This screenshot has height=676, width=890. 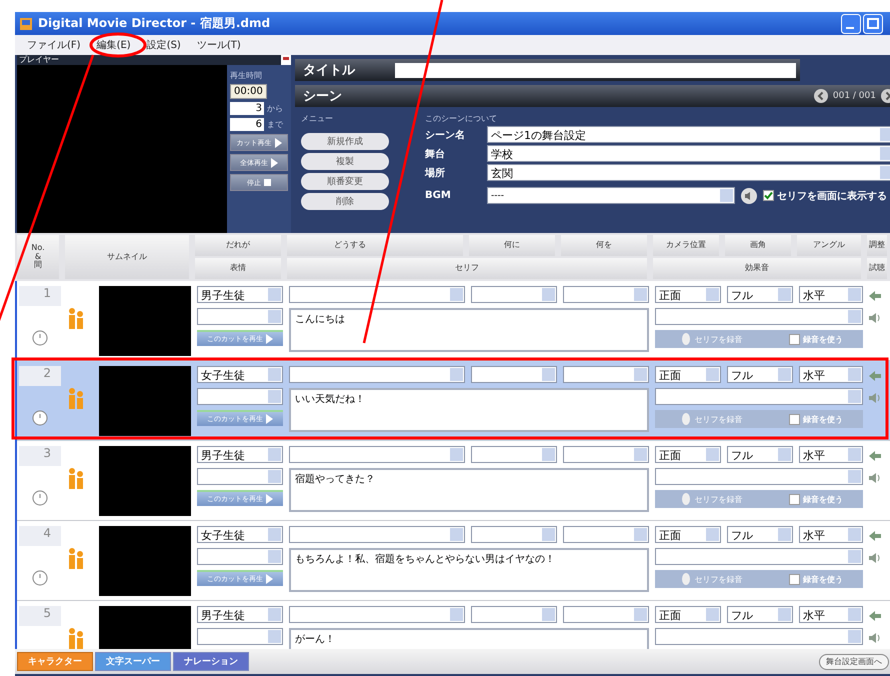 What do you see at coordinates (757, 268) in the screenshot?
I see `column-header: 効果音` at bounding box center [757, 268].